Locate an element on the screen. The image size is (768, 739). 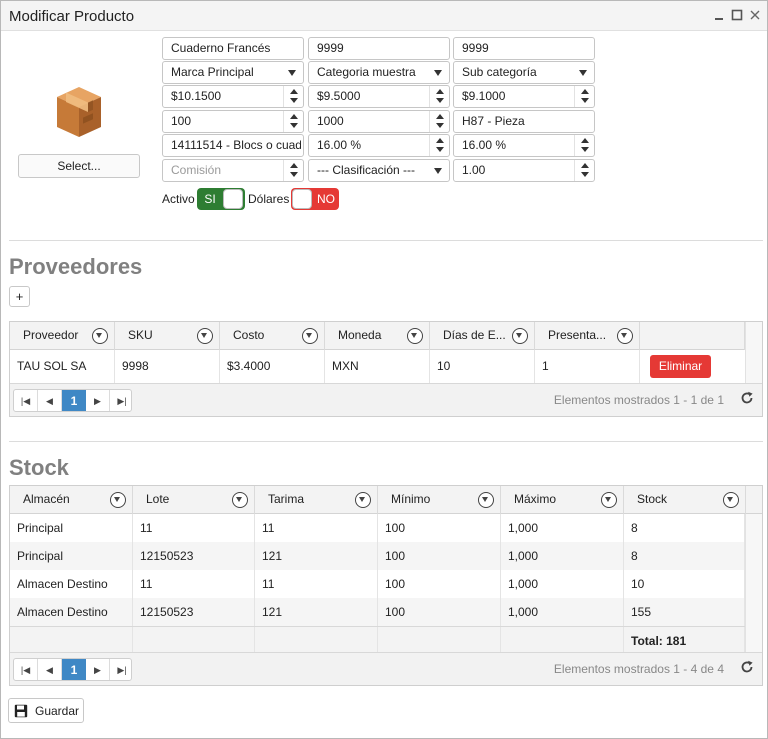
close-icon is located at coordinates (755, 15).